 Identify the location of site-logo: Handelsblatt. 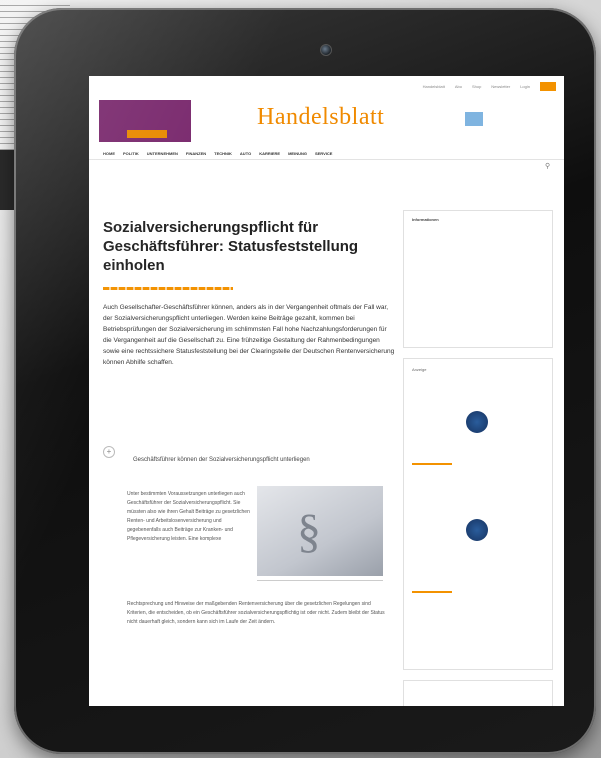
(320, 117).